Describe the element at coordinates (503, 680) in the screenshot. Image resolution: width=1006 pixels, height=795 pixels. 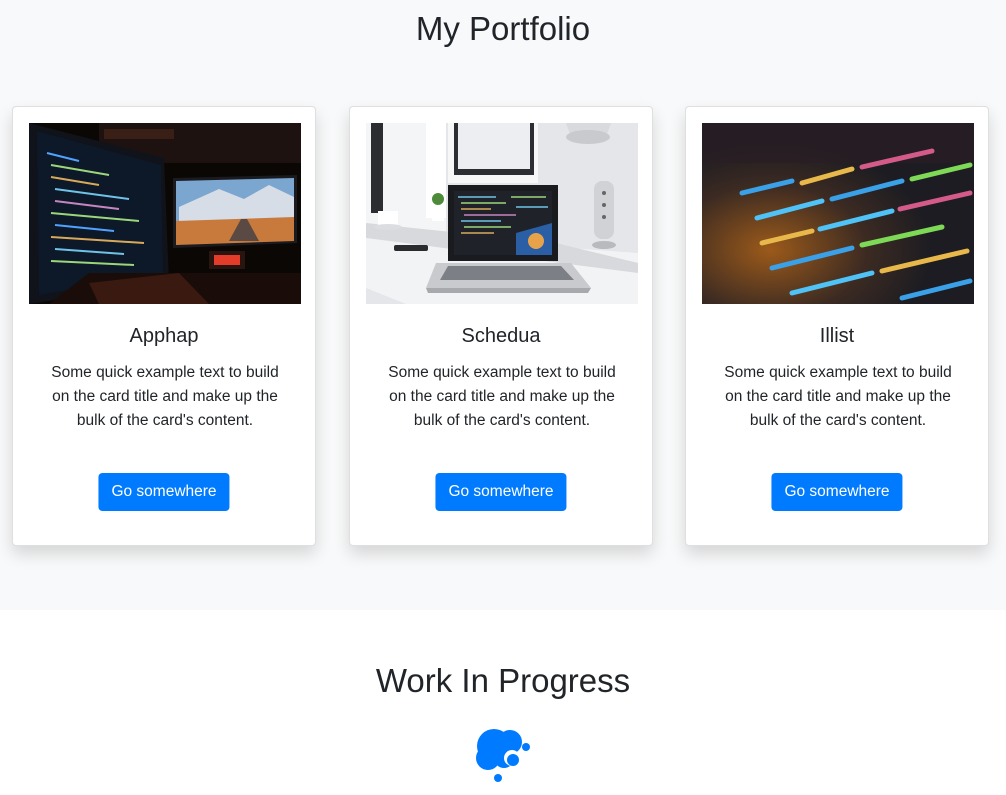
I see `wip-title: Work In Progress` at that location.